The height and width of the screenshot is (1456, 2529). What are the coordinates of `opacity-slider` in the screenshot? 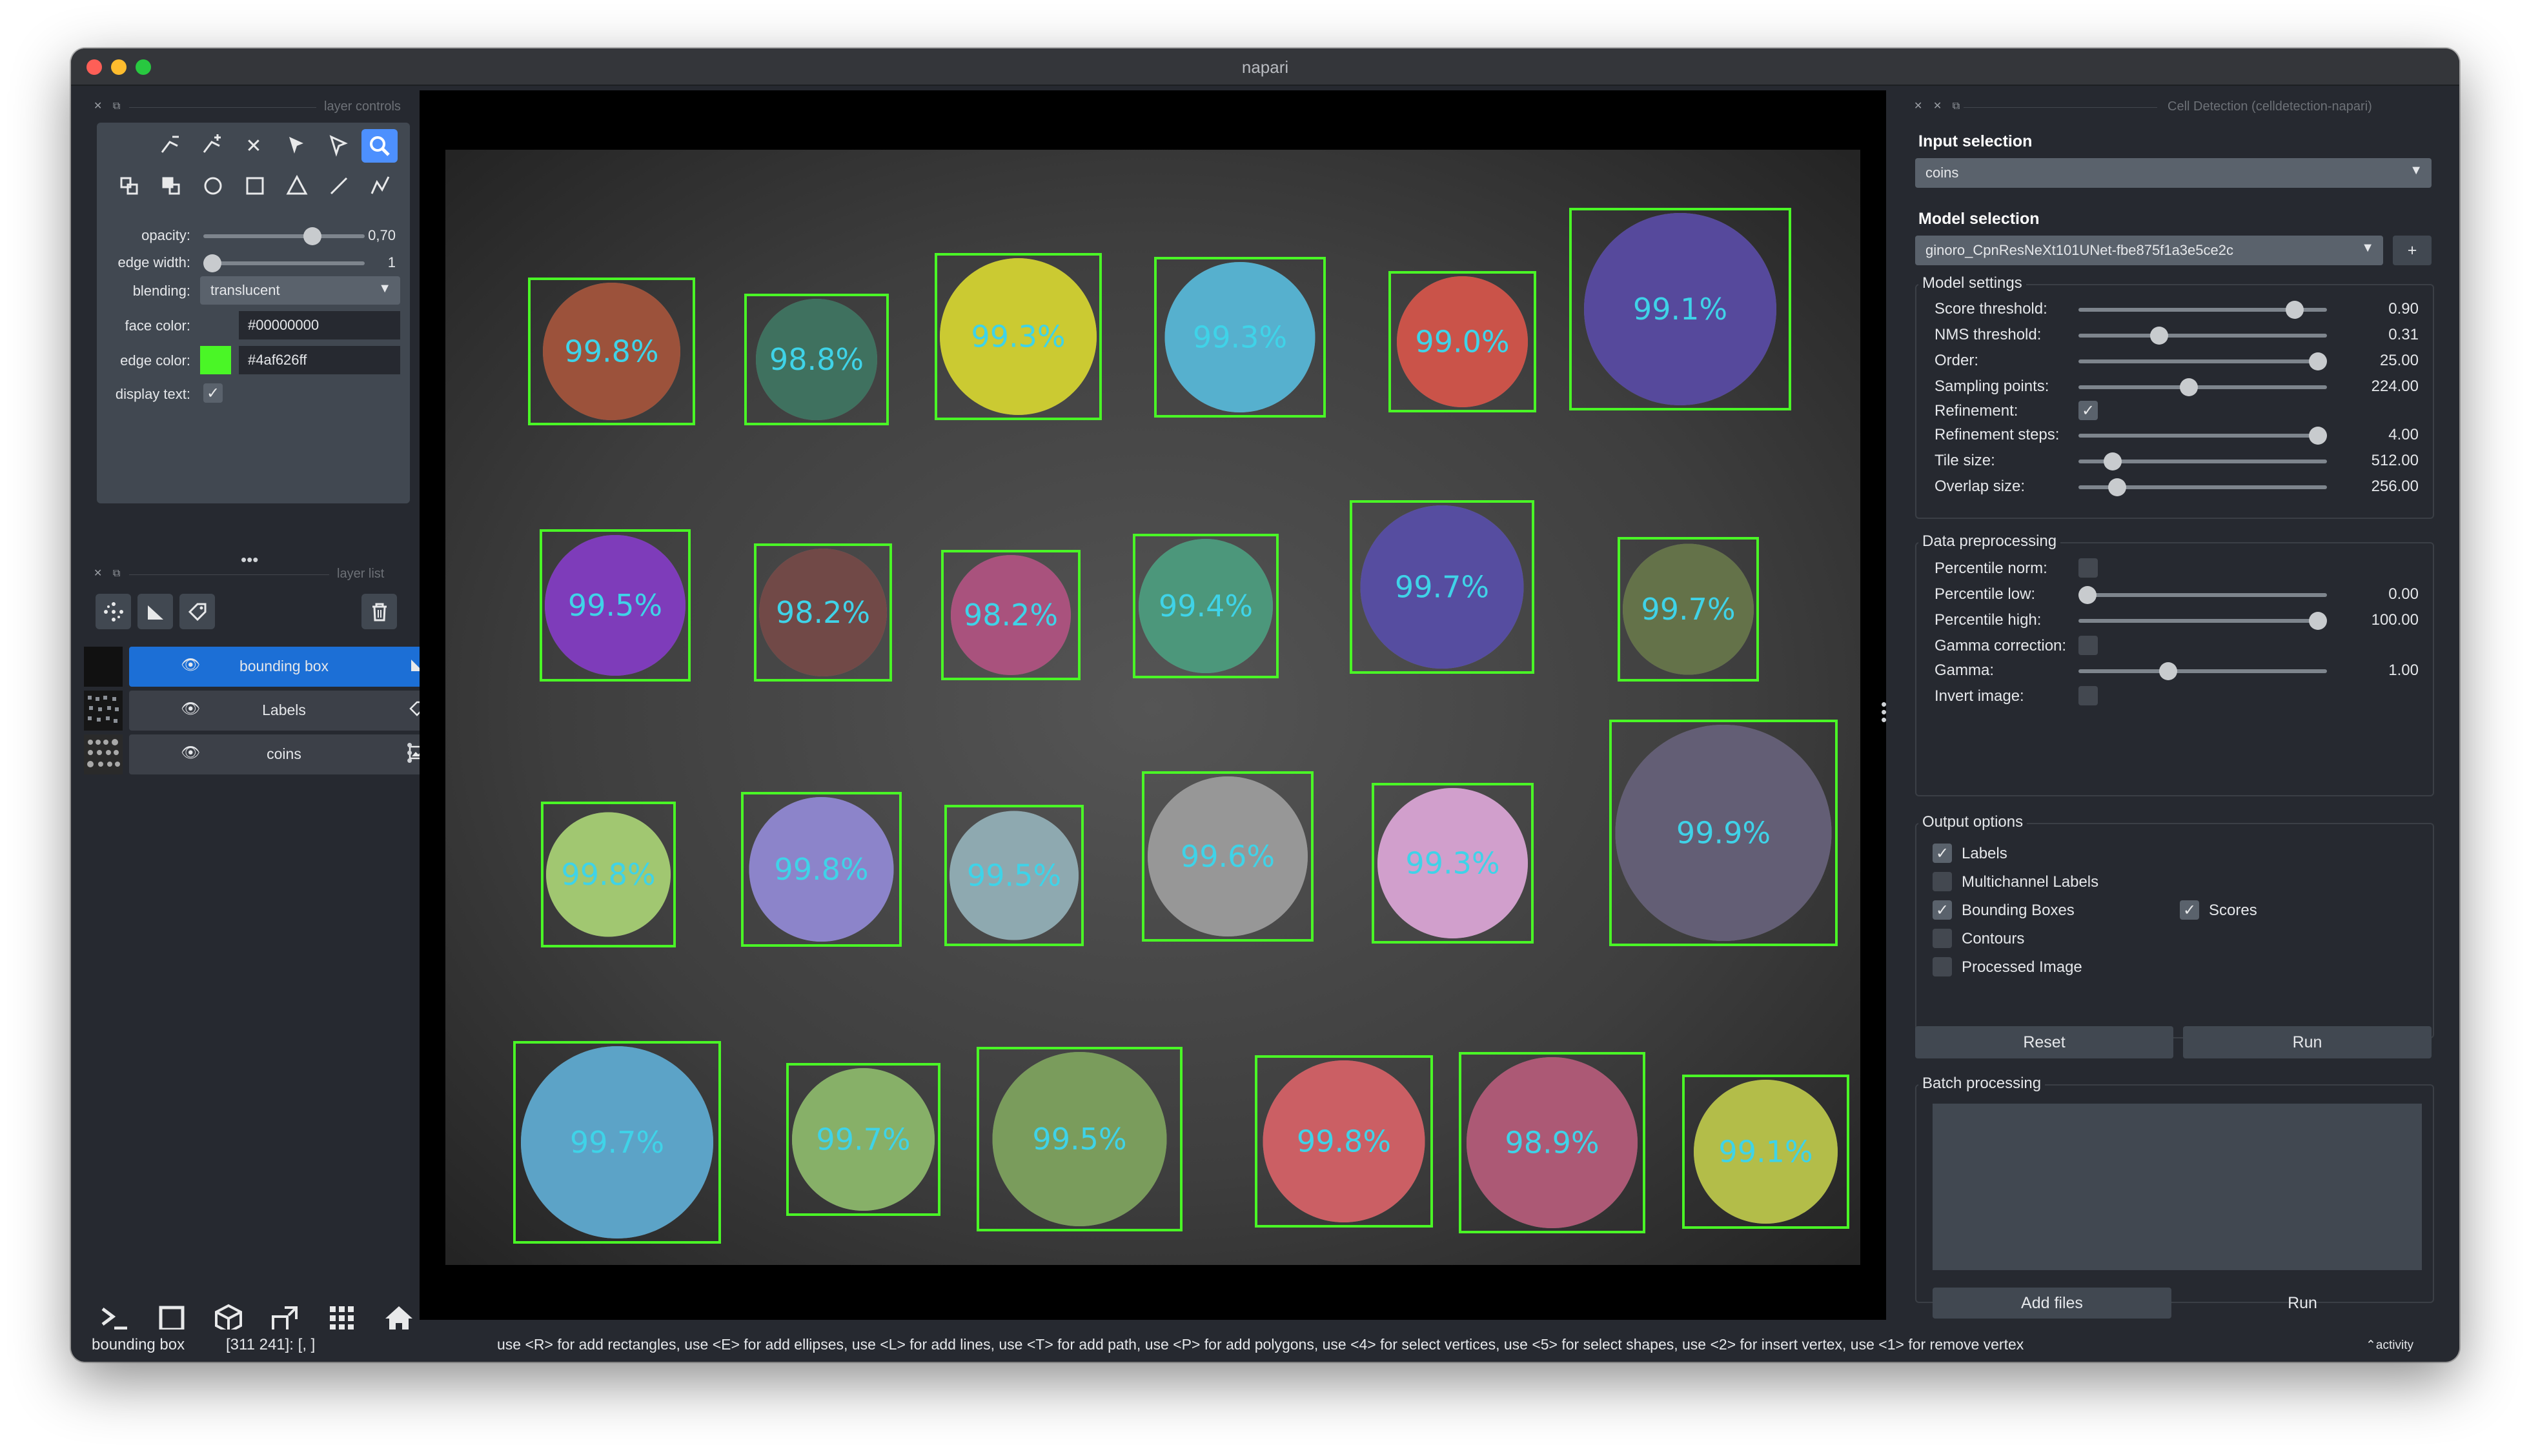 It's located at (284, 236).